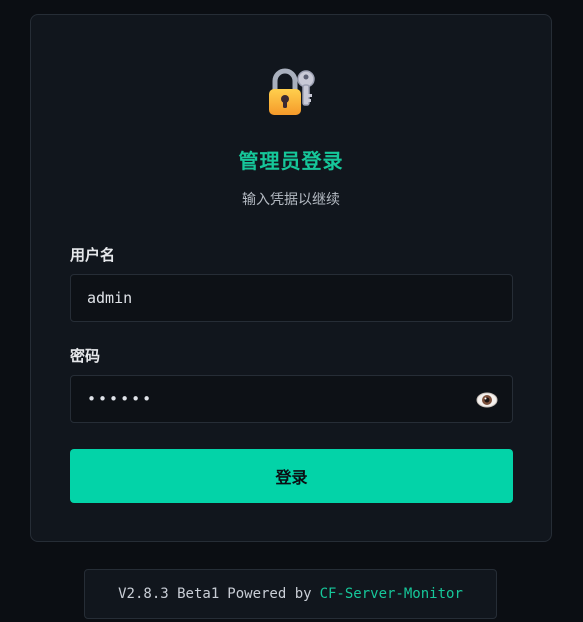  What do you see at coordinates (293, 93) in the screenshot?
I see `lock-with-key-icon` at bounding box center [293, 93].